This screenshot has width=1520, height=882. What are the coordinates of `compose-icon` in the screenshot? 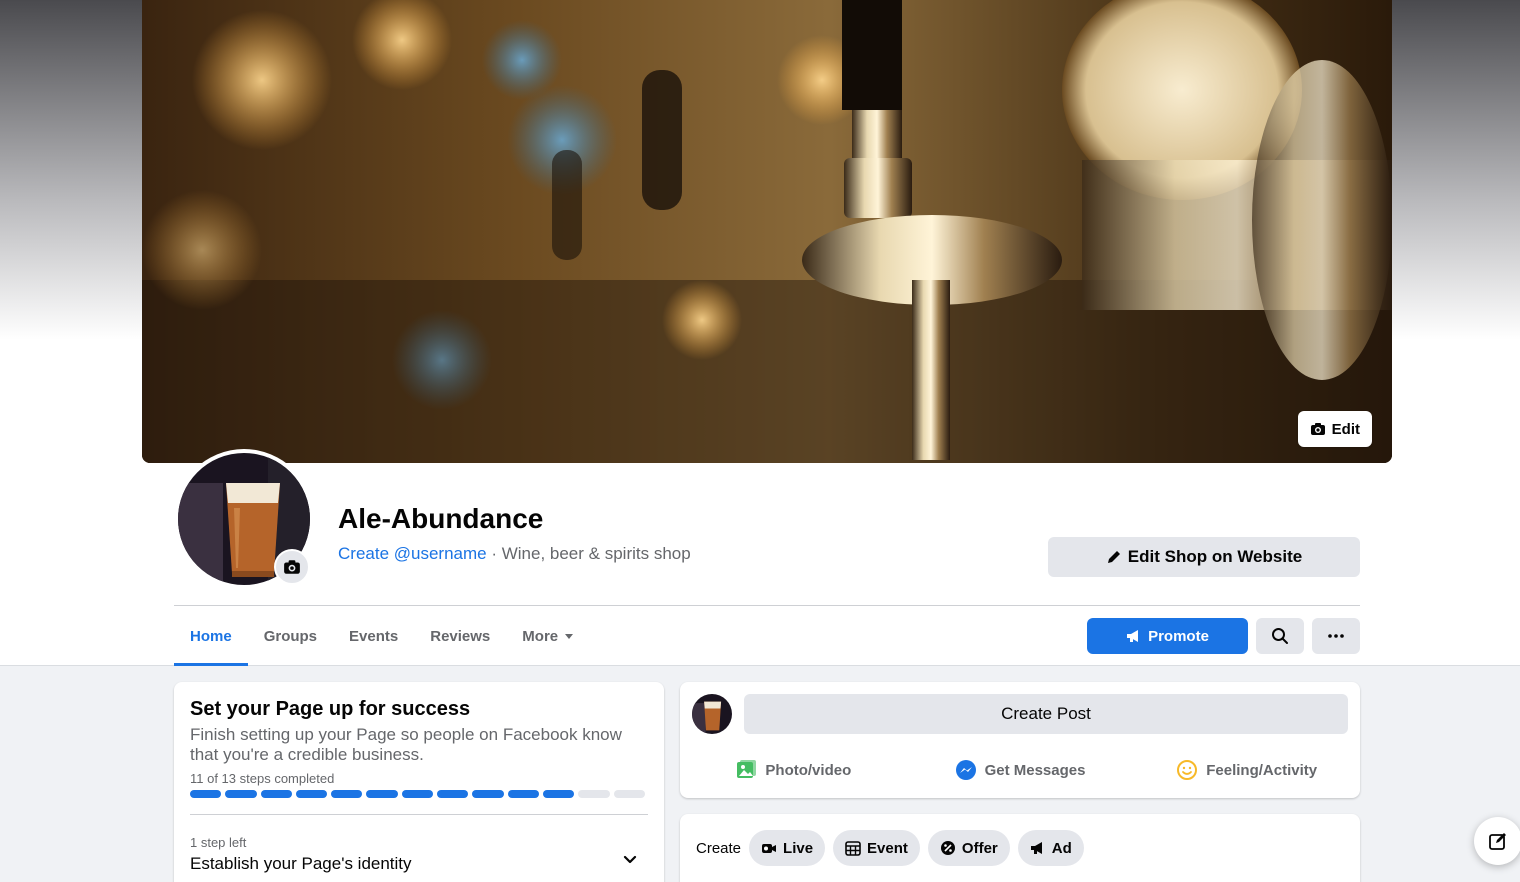 It's located at (1497, 841).